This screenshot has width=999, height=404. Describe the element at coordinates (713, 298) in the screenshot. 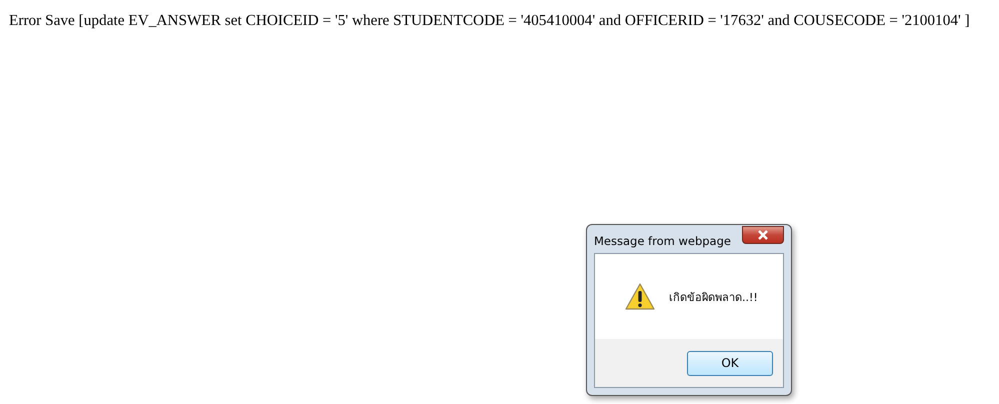

I see `dialog-message: เกิดข้อผิดพลาด..!!` at that location.